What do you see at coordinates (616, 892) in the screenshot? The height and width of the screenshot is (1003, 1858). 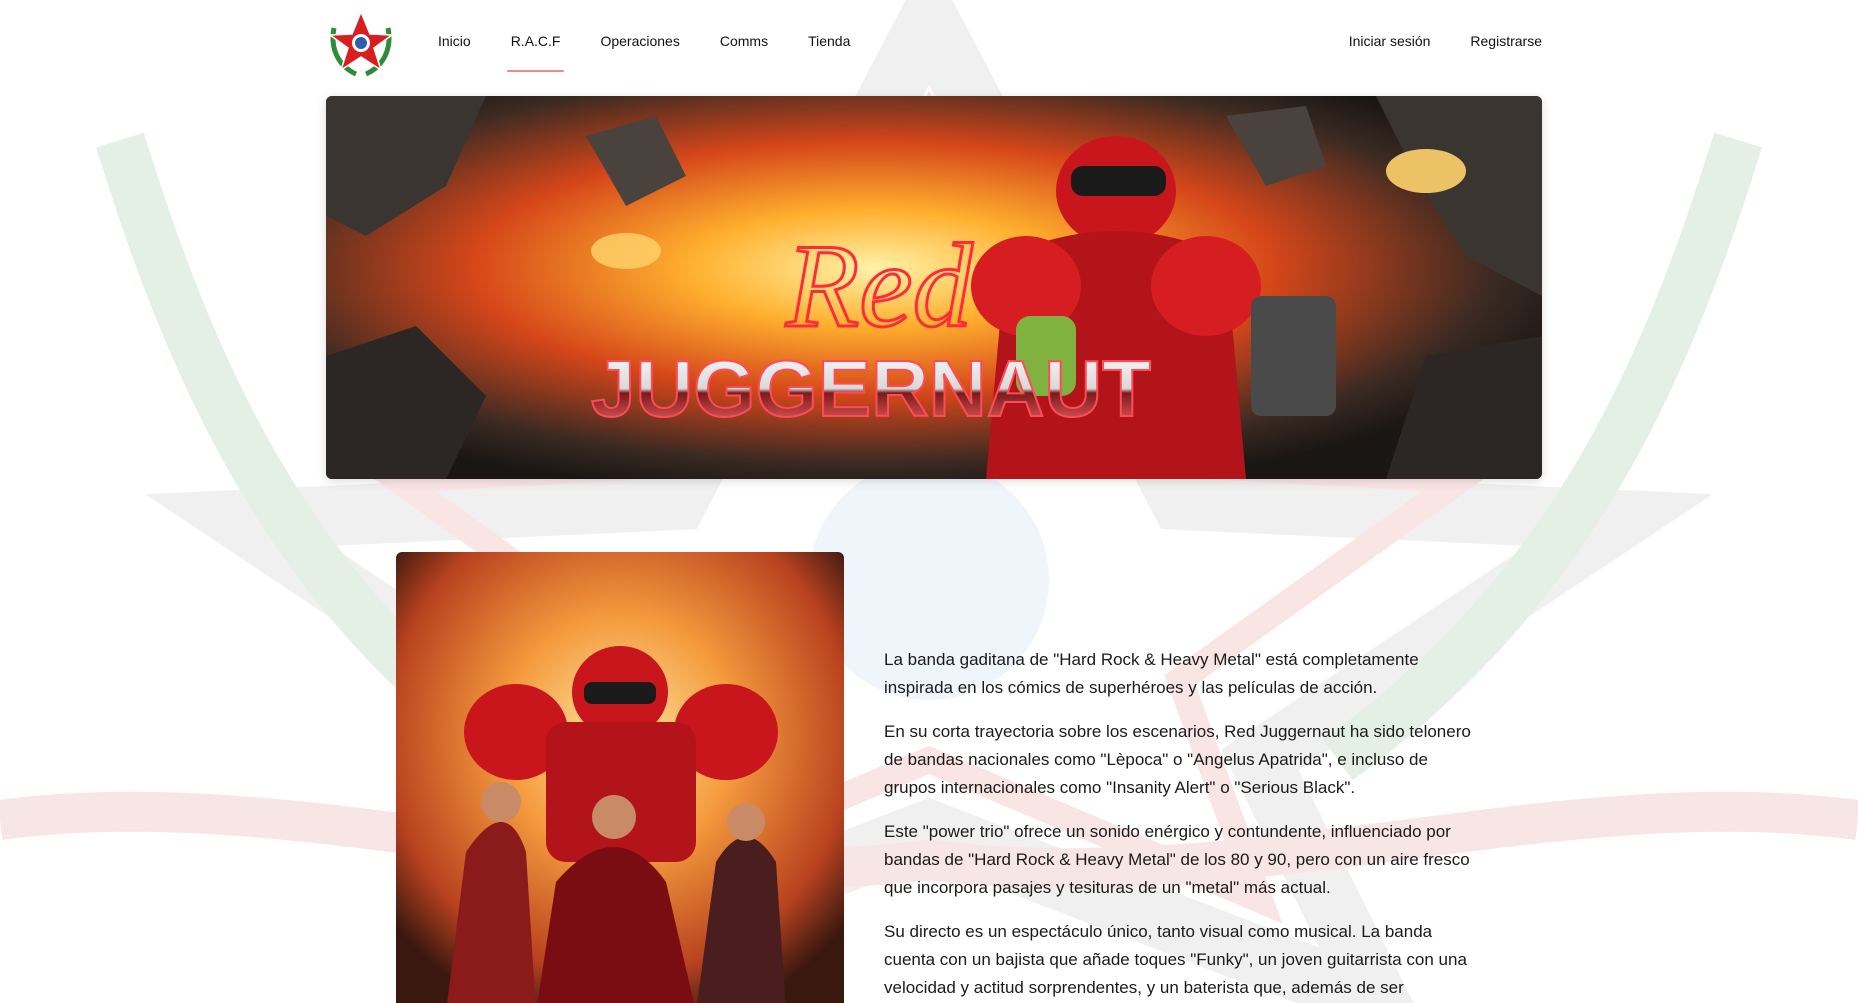 I see `band-members` at bounding box center [616, 892].